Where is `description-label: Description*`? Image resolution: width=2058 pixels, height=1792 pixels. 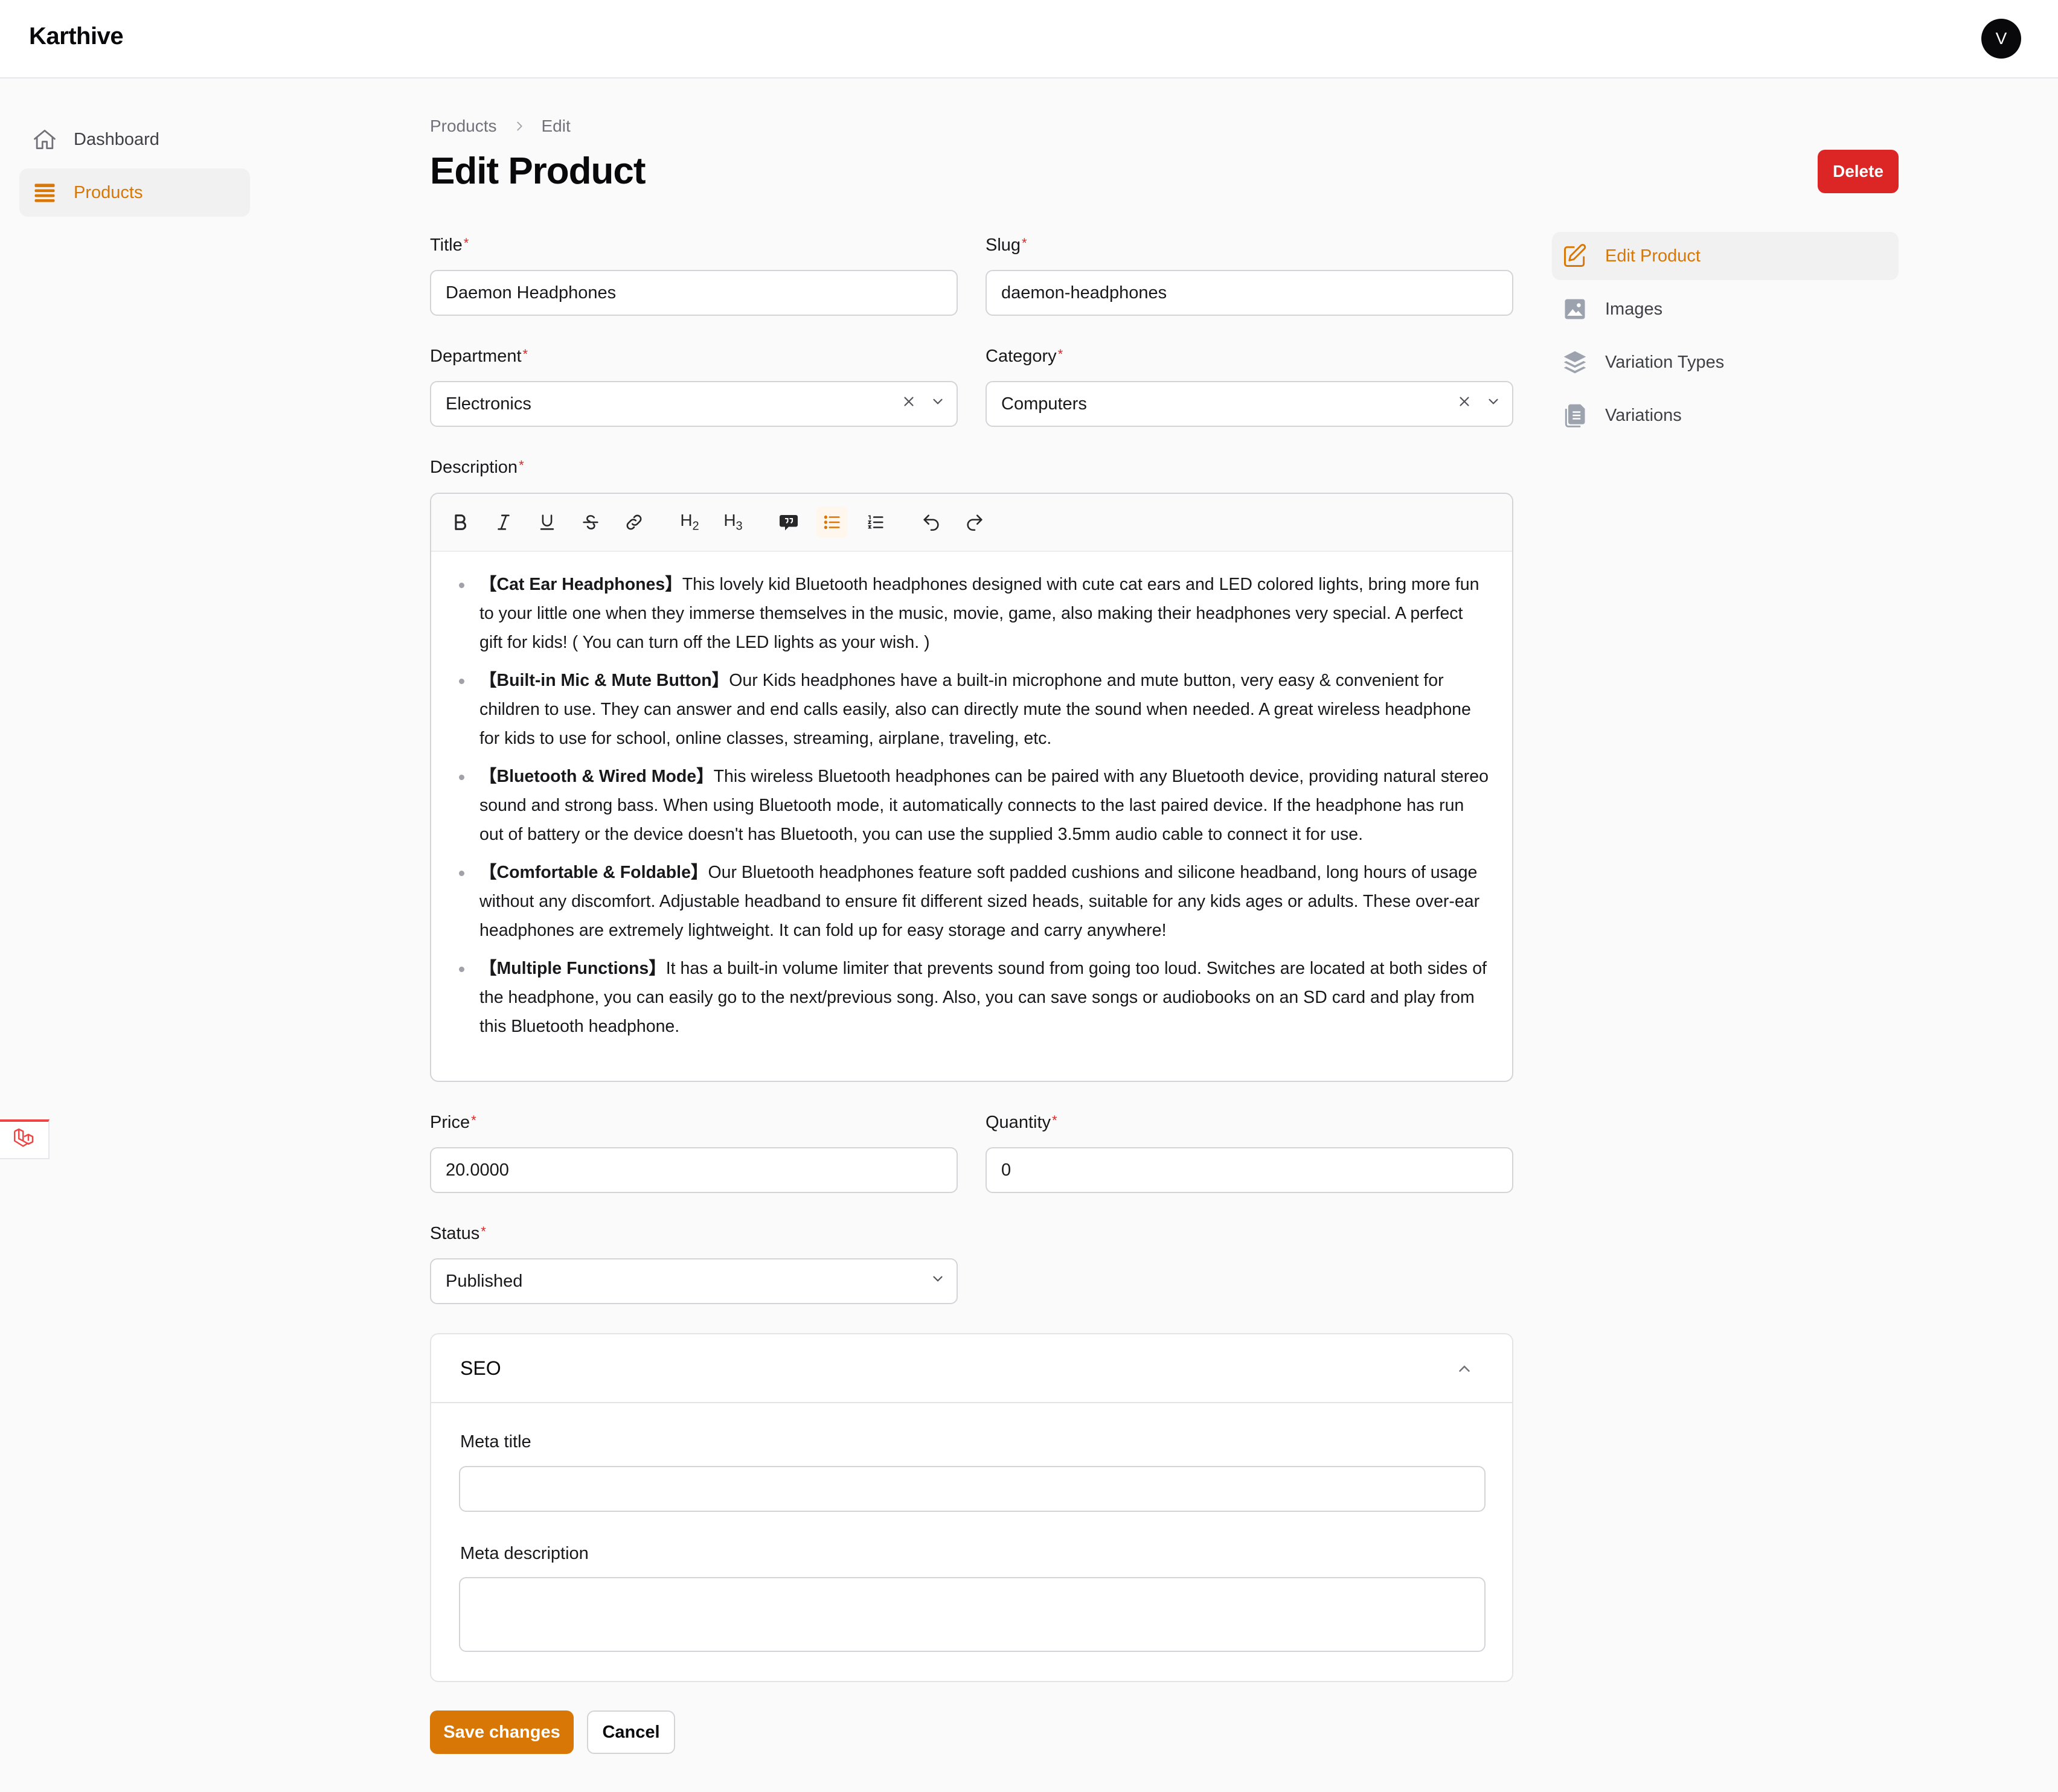
description-label: Description* is located at coordinates (477, 467).